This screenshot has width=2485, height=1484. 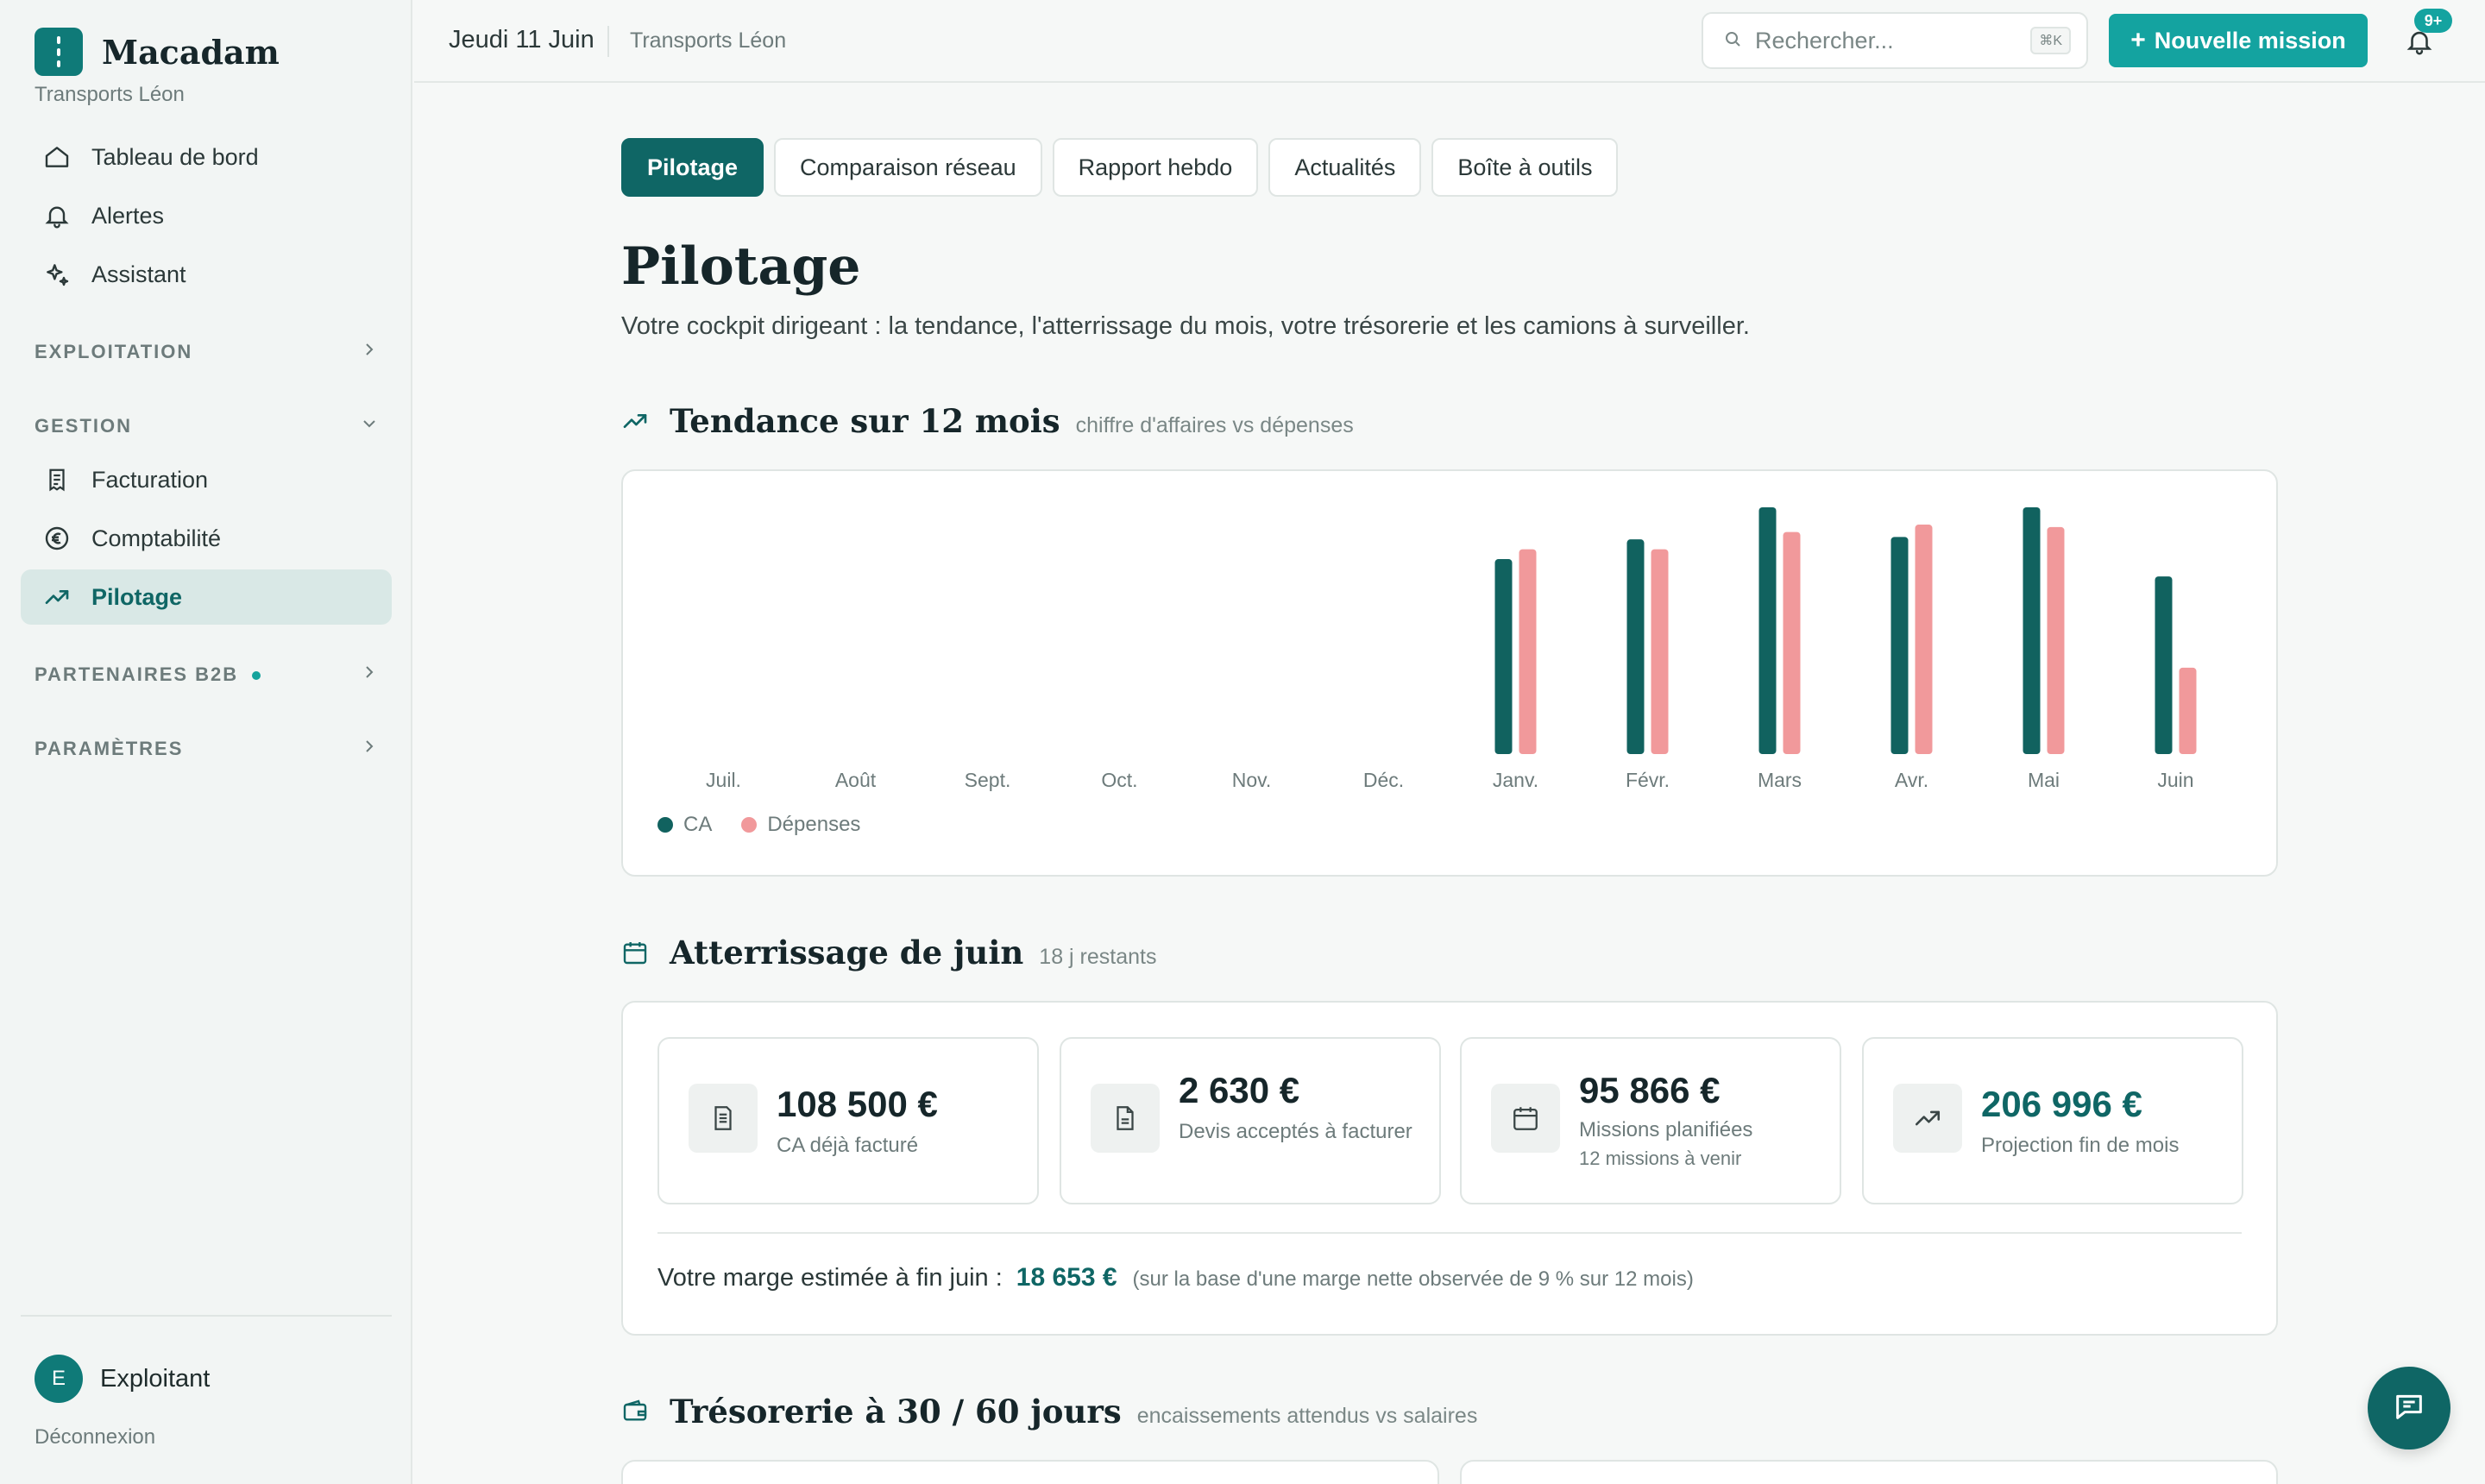 I want to click on section-label: PARAMÈTRES, so click(x=109, y=748).